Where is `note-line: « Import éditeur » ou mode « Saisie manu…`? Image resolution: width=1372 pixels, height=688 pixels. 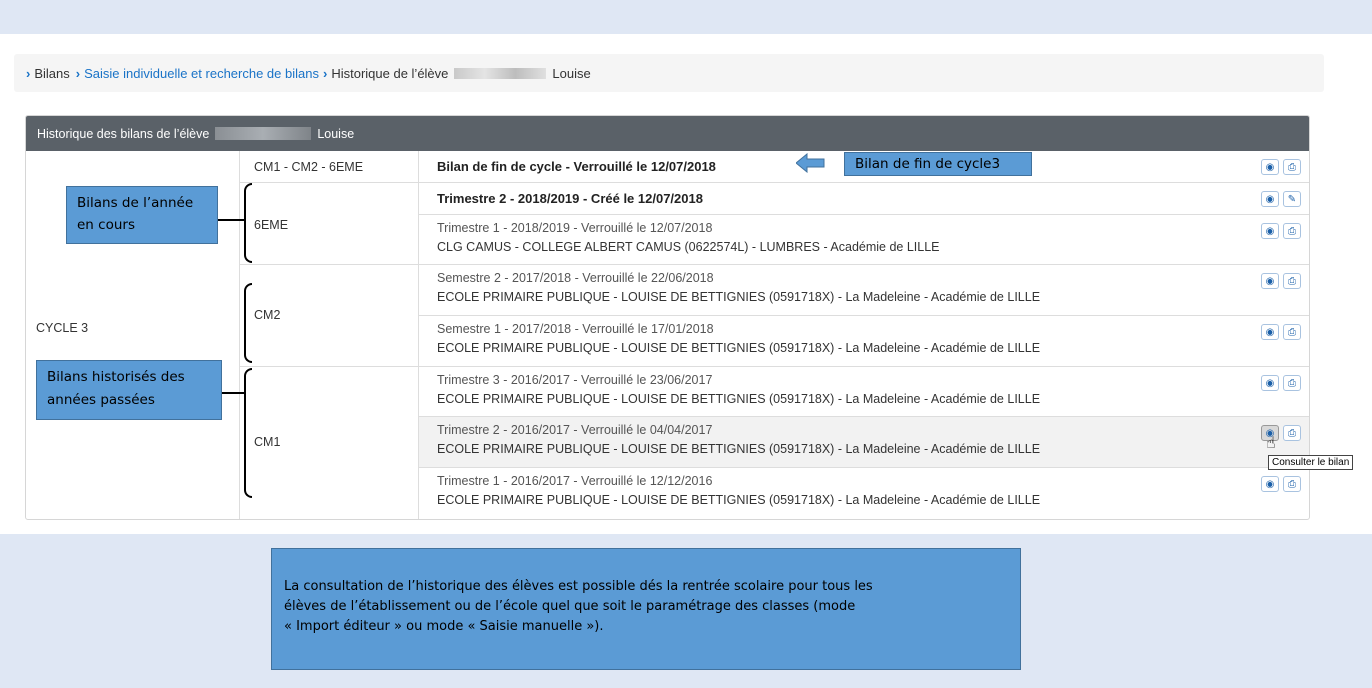 note-line: « Import éditeur » ou mode « Saisie manu… is located at coordinates (444, 626).